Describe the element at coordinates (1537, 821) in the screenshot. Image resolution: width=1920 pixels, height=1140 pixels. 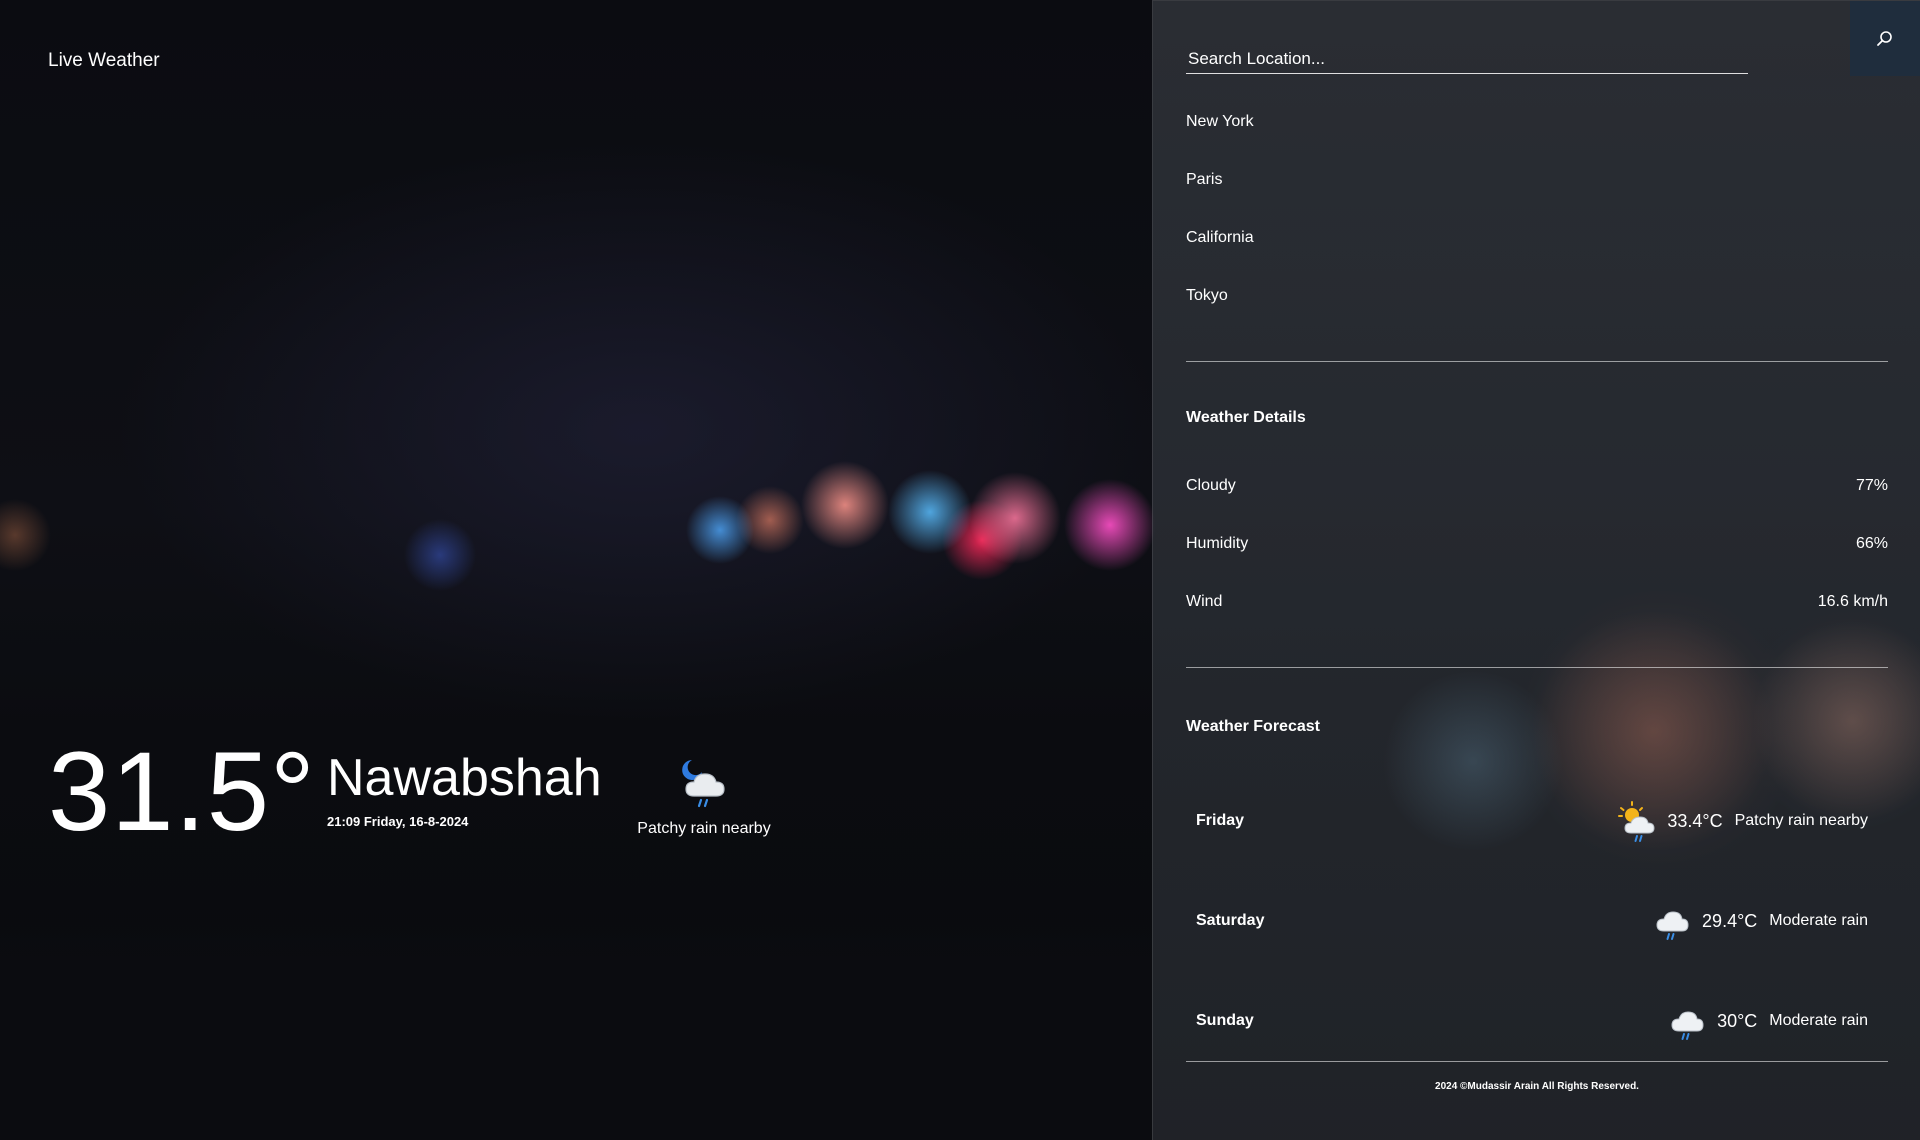
I see `forecast-row: Friday 33.4°C Patchy rain nearby` at that location.